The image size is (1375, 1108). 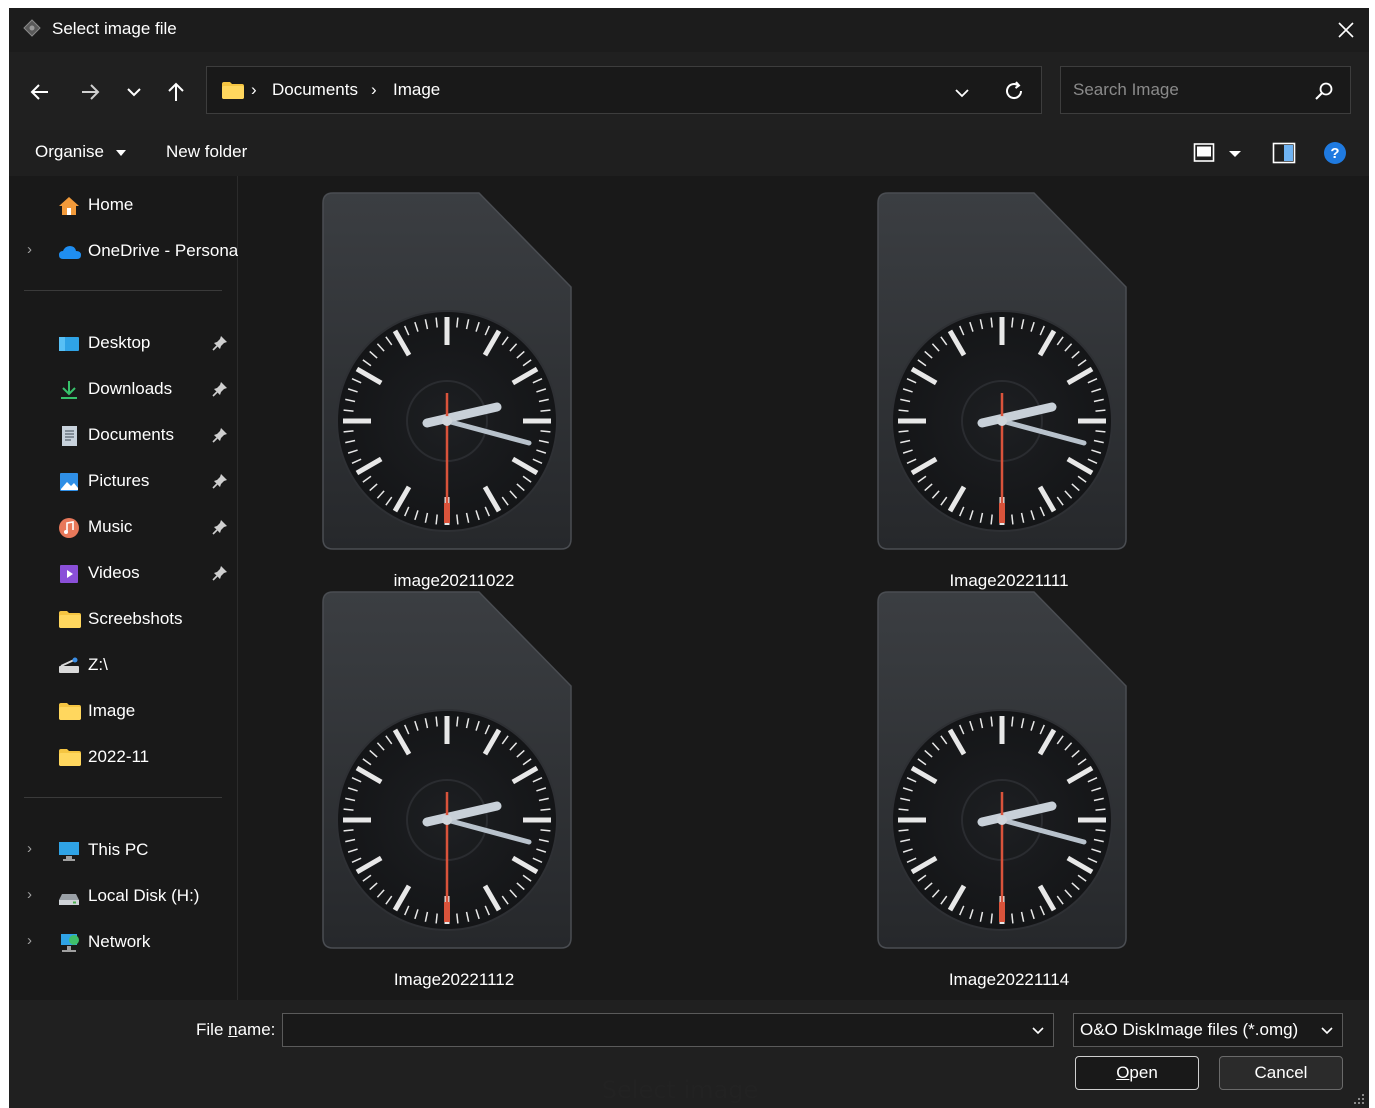 What do you see at coordinates (624, 90) in the screenshot?
I see `address-bar: › Documents › Image` at bounding box center [624, 90].